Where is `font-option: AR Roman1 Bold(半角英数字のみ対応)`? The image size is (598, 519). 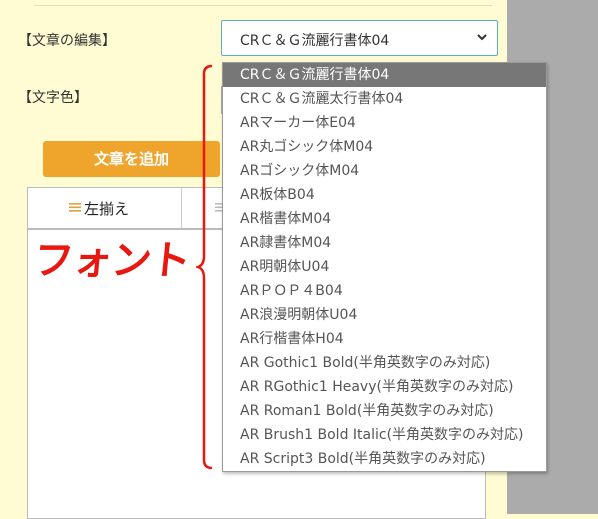 font-option: AR Roman1 Bold(半角英数字のみ対応) is located at coordinates (384, 411).